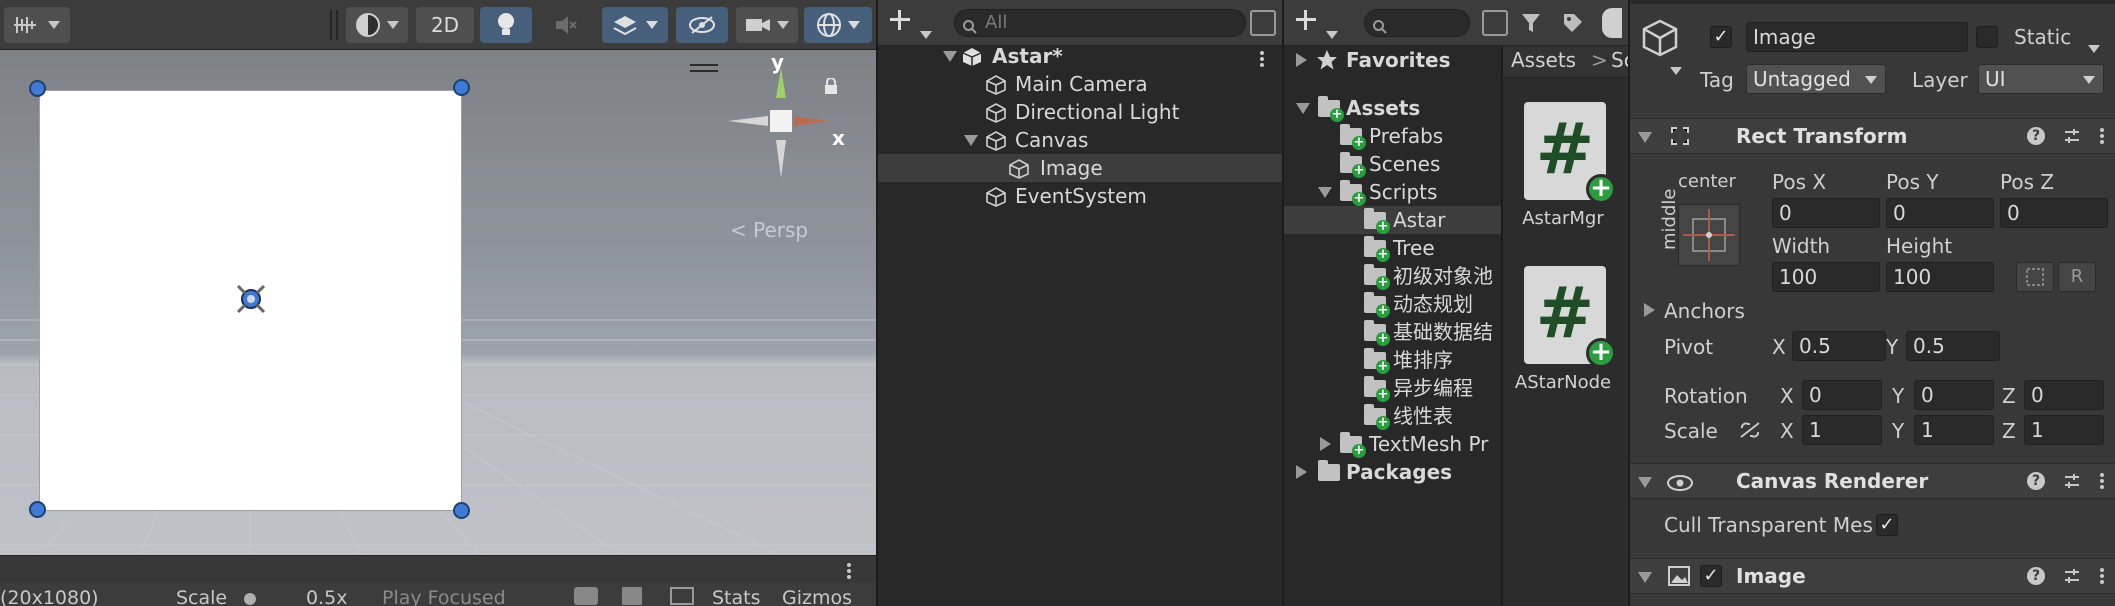  Describe the element at coordinates (250, 599) in the screenshot. I see `scale-slider-thumb` at that location.